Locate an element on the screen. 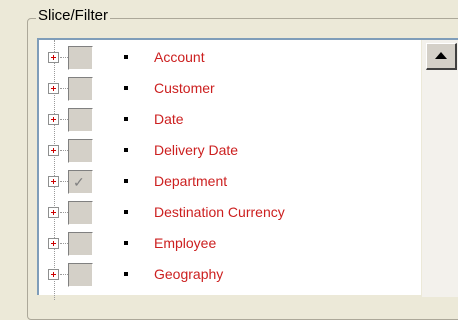  item-label: Customer is located at coordinates (184, 88).